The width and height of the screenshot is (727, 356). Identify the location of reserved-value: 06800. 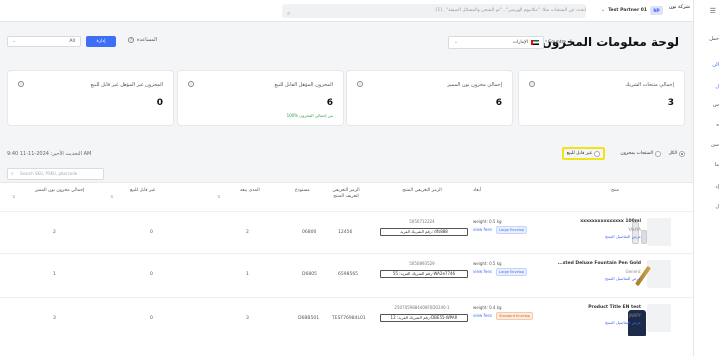
(309, 232).